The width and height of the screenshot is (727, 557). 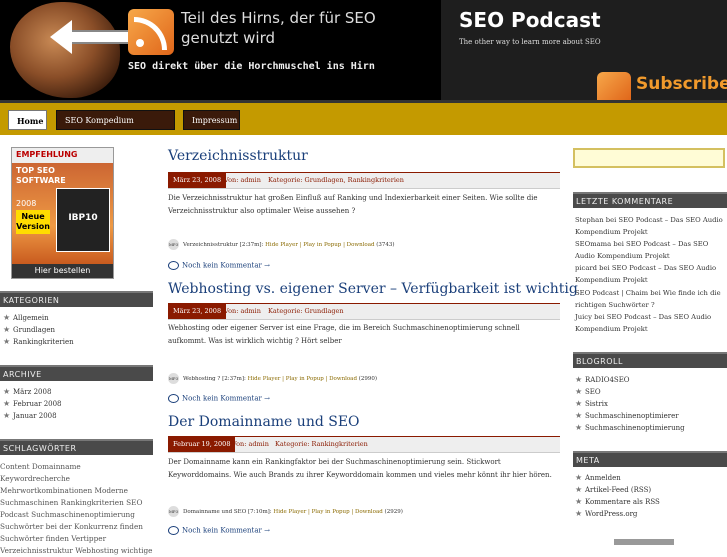 I want to click on tags-title: SCHLAGWÖRTER, so click(x=76, y=447).